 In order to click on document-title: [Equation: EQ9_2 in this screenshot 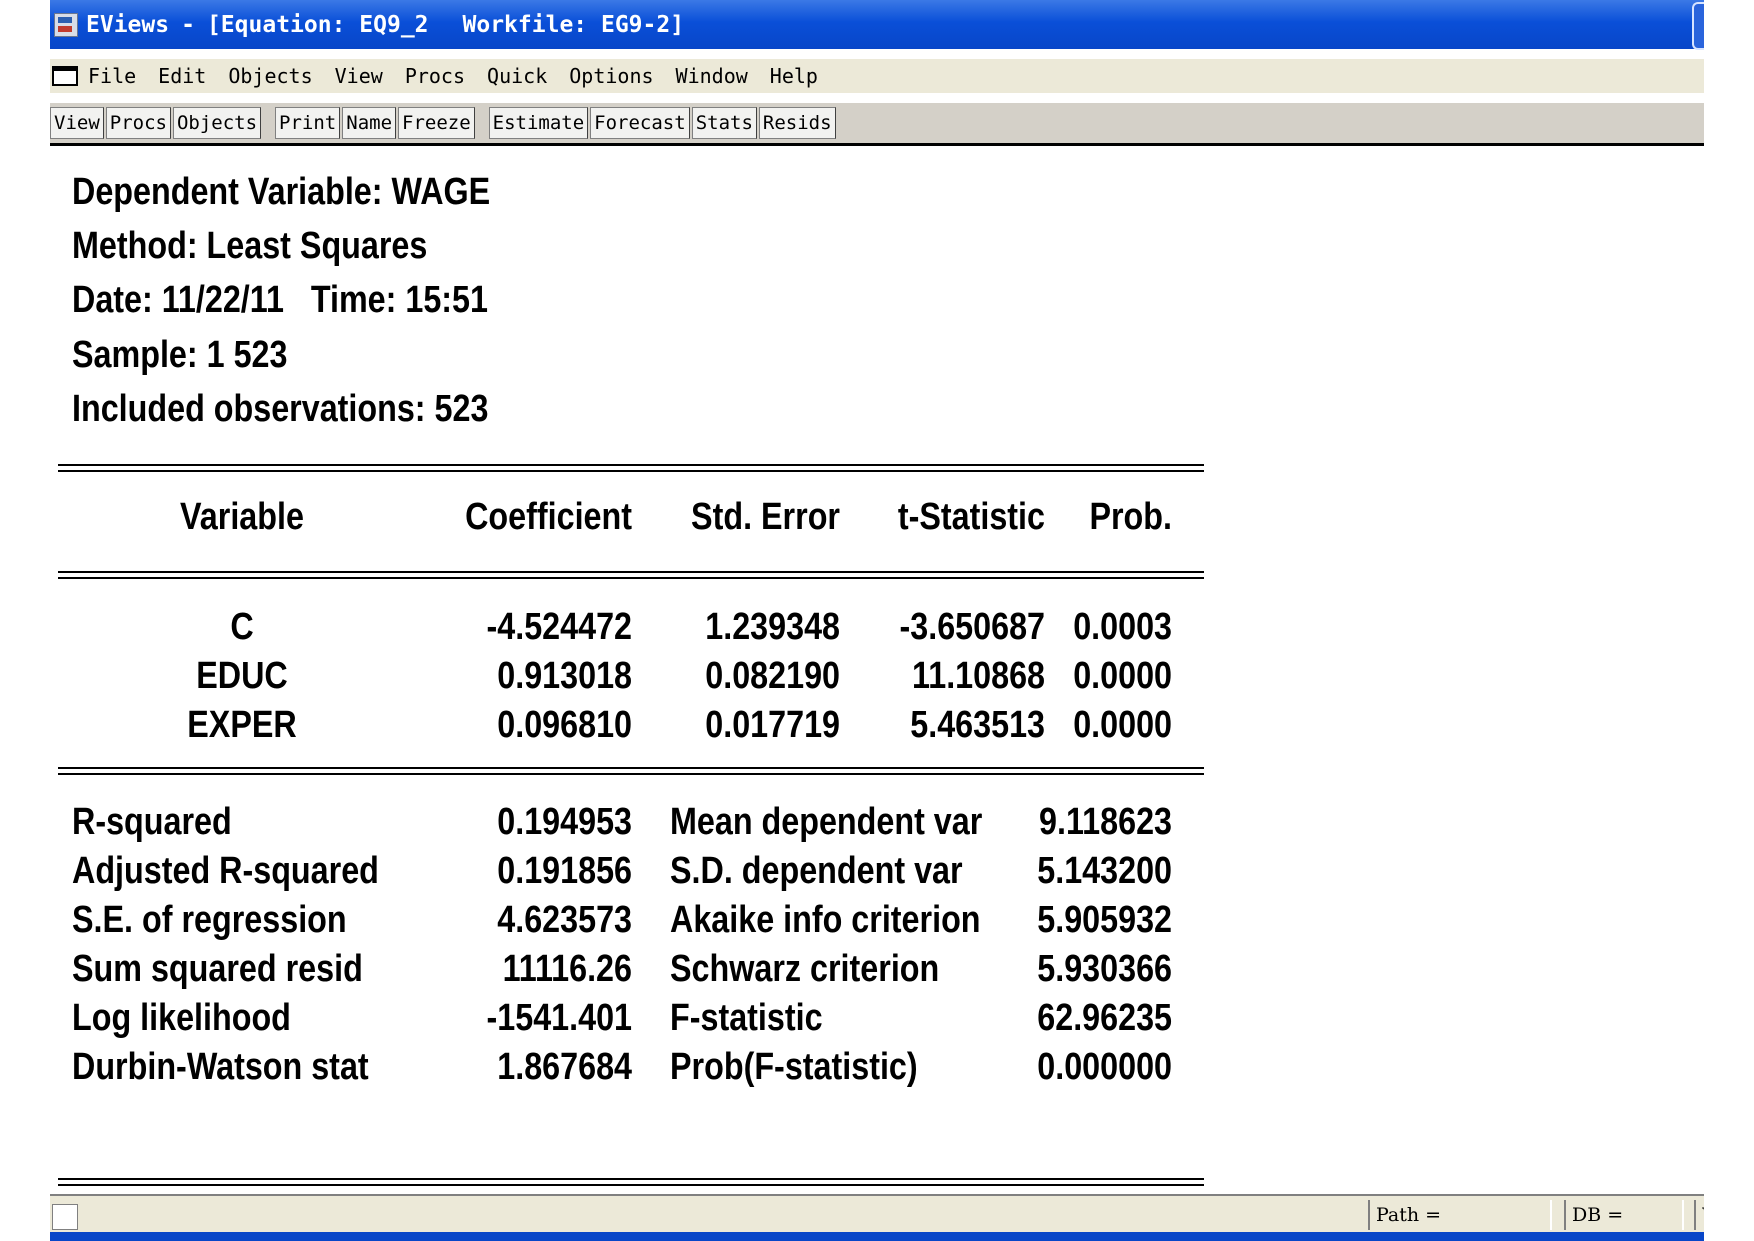, I will do `click(317, 24)`.